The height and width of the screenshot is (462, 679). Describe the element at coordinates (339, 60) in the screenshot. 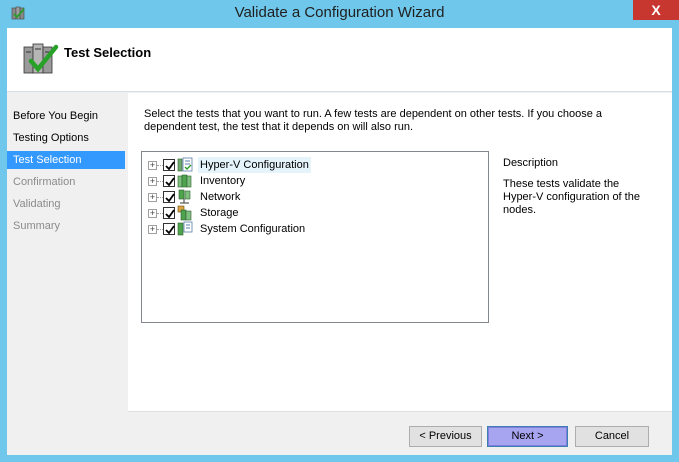

I see `wizard-header: Test Selection` at that location.